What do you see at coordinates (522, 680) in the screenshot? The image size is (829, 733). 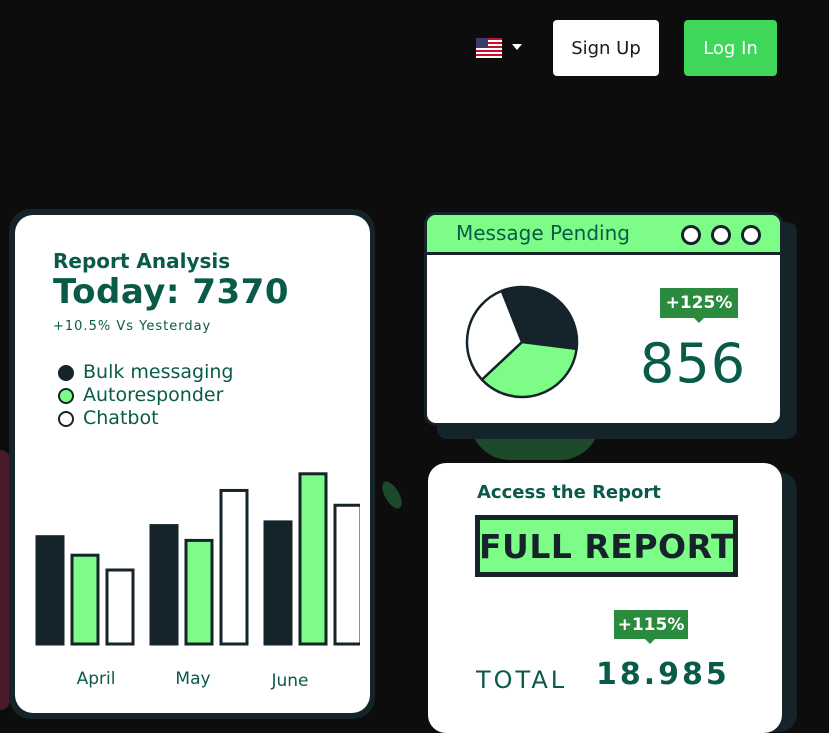 I see `total-label: TOTAL` at bounding box center [522, 680].